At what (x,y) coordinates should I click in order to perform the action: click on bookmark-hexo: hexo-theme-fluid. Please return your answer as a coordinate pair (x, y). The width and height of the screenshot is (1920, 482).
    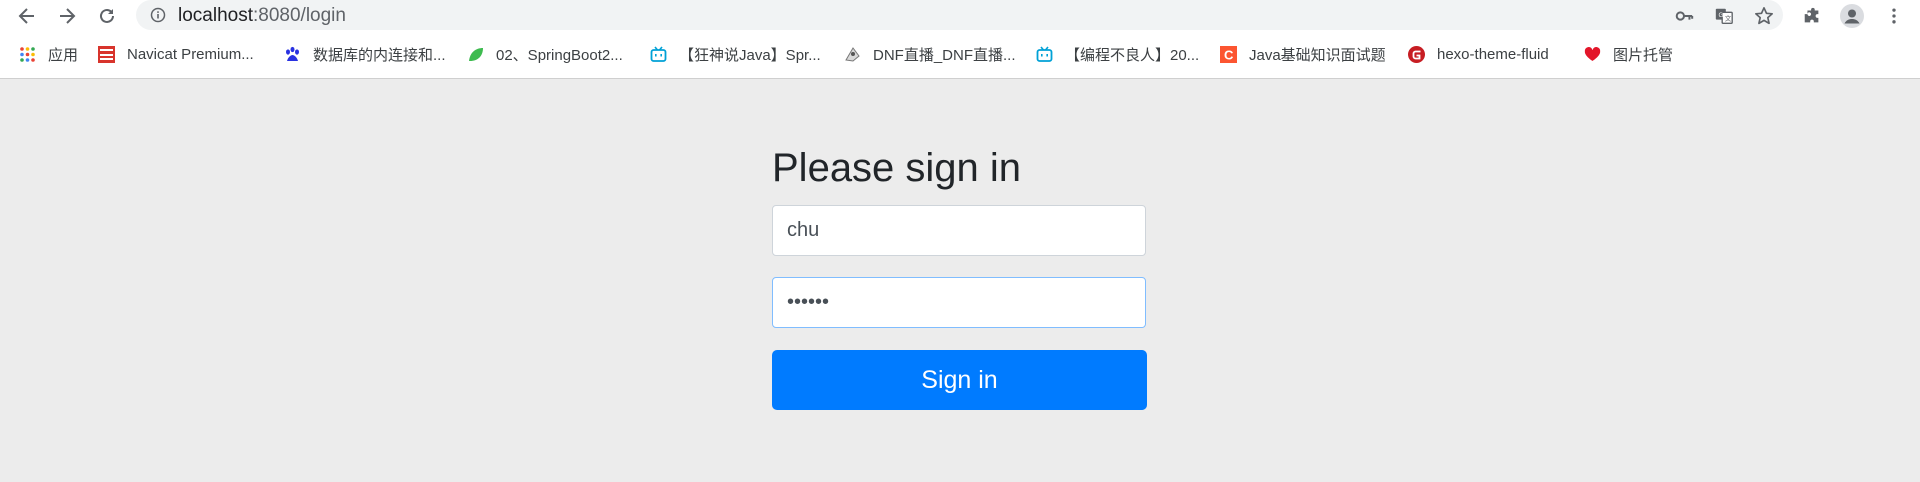
    Looking at the image, I should click on (1478, 54).